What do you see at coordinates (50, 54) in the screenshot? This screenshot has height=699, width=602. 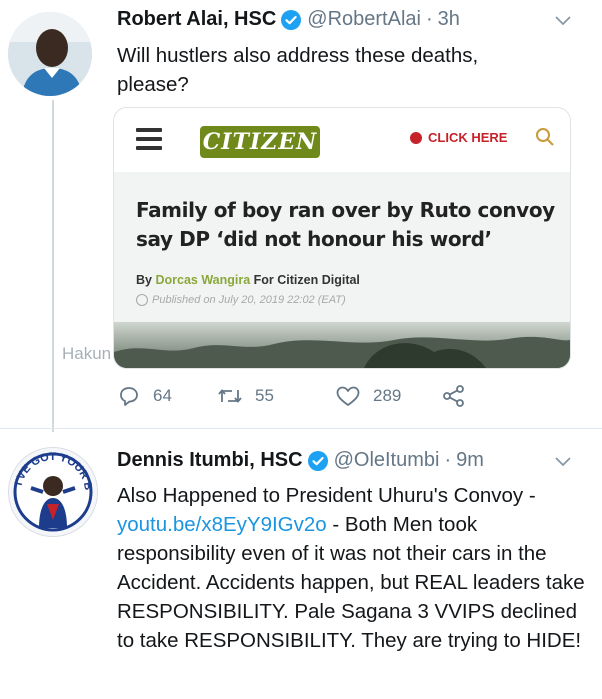 I see `avatar-robert-alai` at bounding box center [50, 54].